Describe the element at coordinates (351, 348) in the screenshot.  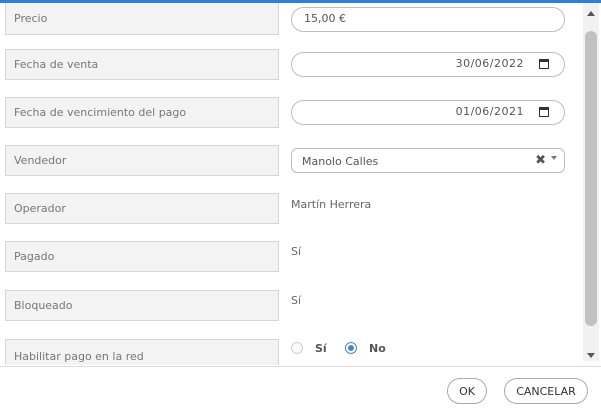
I see `radio-no` at that location.